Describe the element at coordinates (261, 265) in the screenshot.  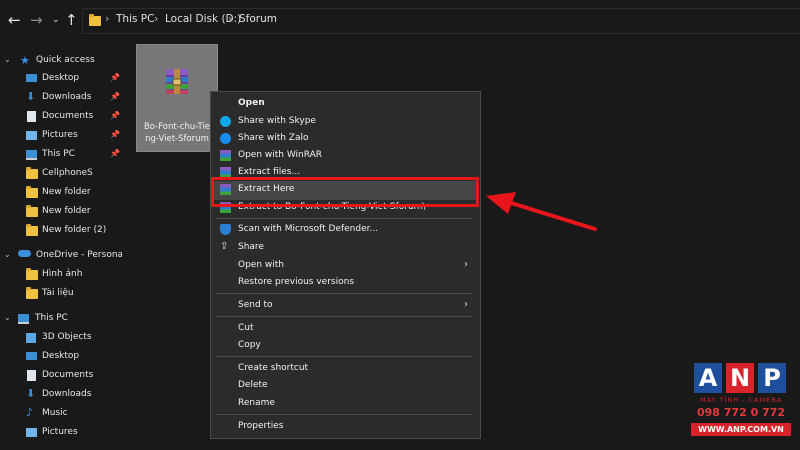
I see `menu-item-label: Open with` at that location.